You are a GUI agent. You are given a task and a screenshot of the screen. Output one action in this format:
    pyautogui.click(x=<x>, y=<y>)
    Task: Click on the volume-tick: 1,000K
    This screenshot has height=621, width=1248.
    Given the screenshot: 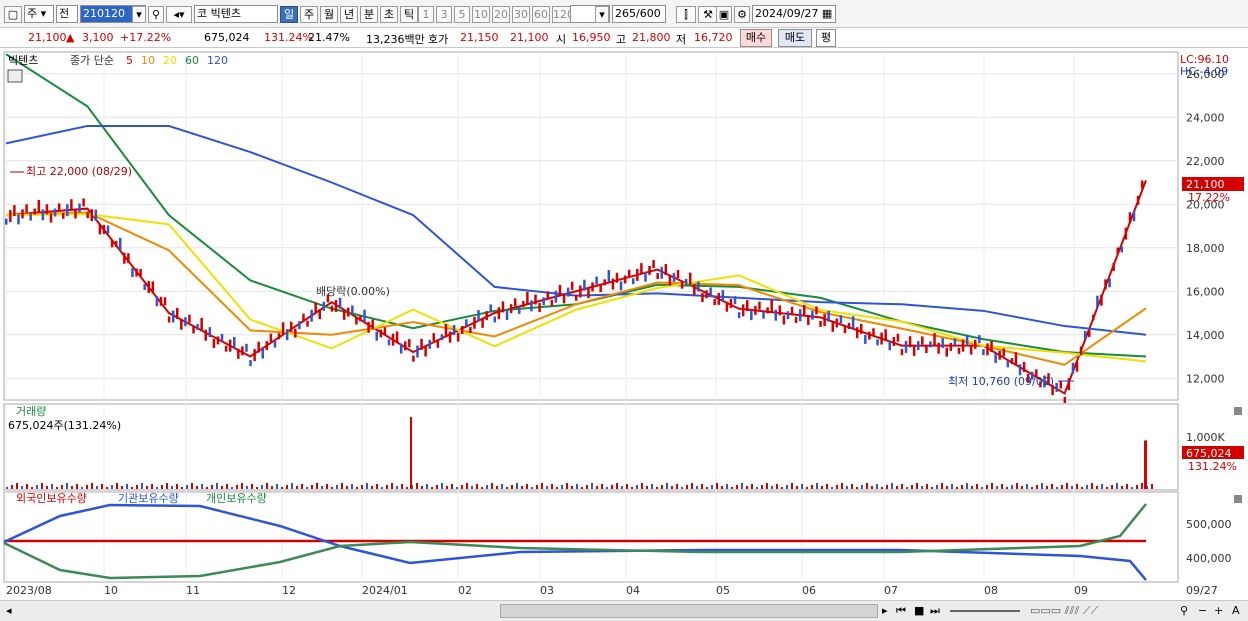 What is the action you would take?
    pyautogui.click(x=1205, y=437)
    